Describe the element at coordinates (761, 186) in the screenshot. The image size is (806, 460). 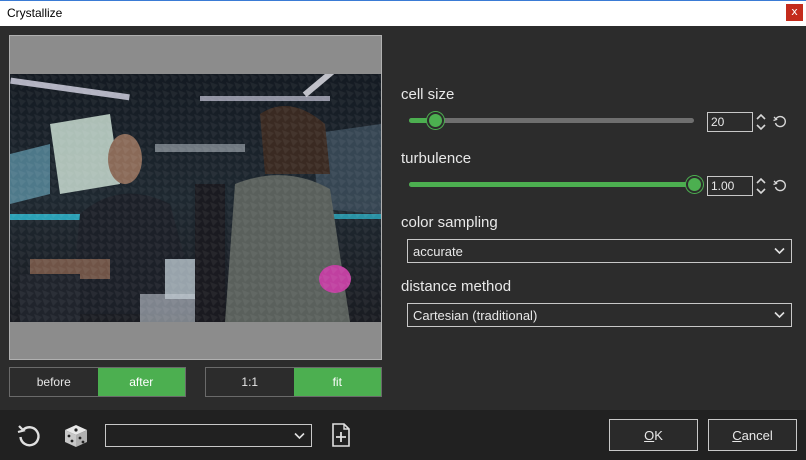
I see `turbulence-spin-icon` at that location.